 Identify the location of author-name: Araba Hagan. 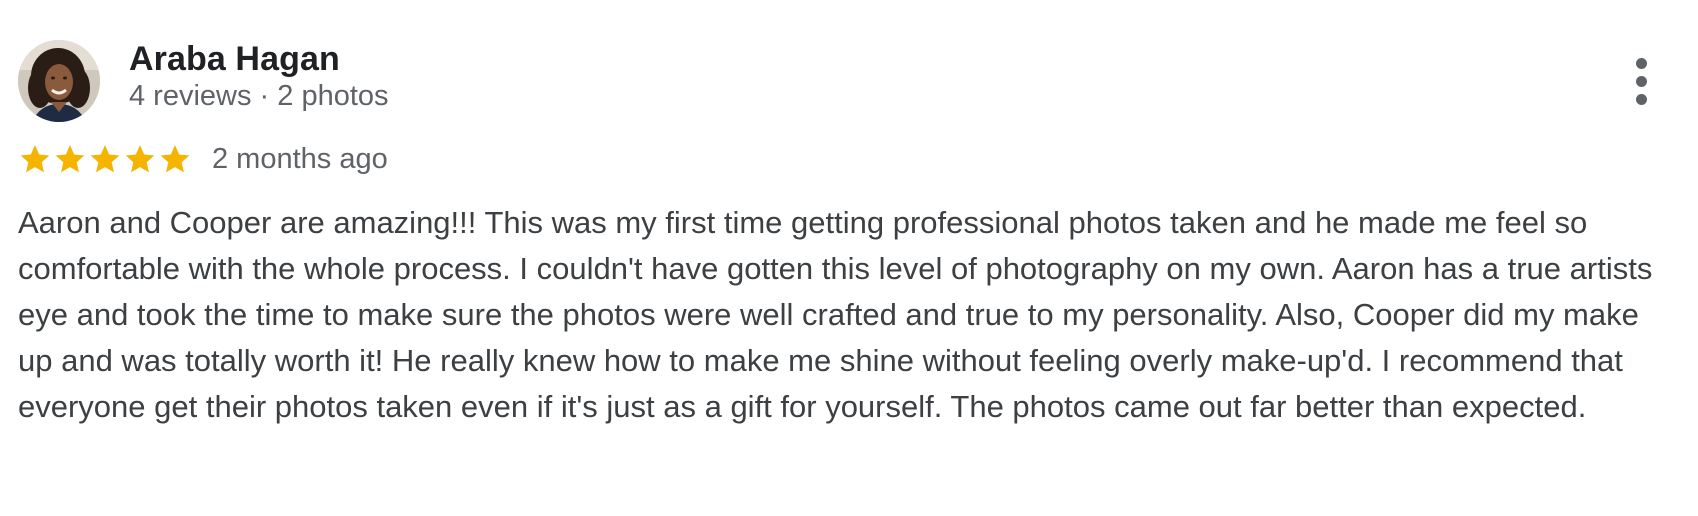
(234, 59).